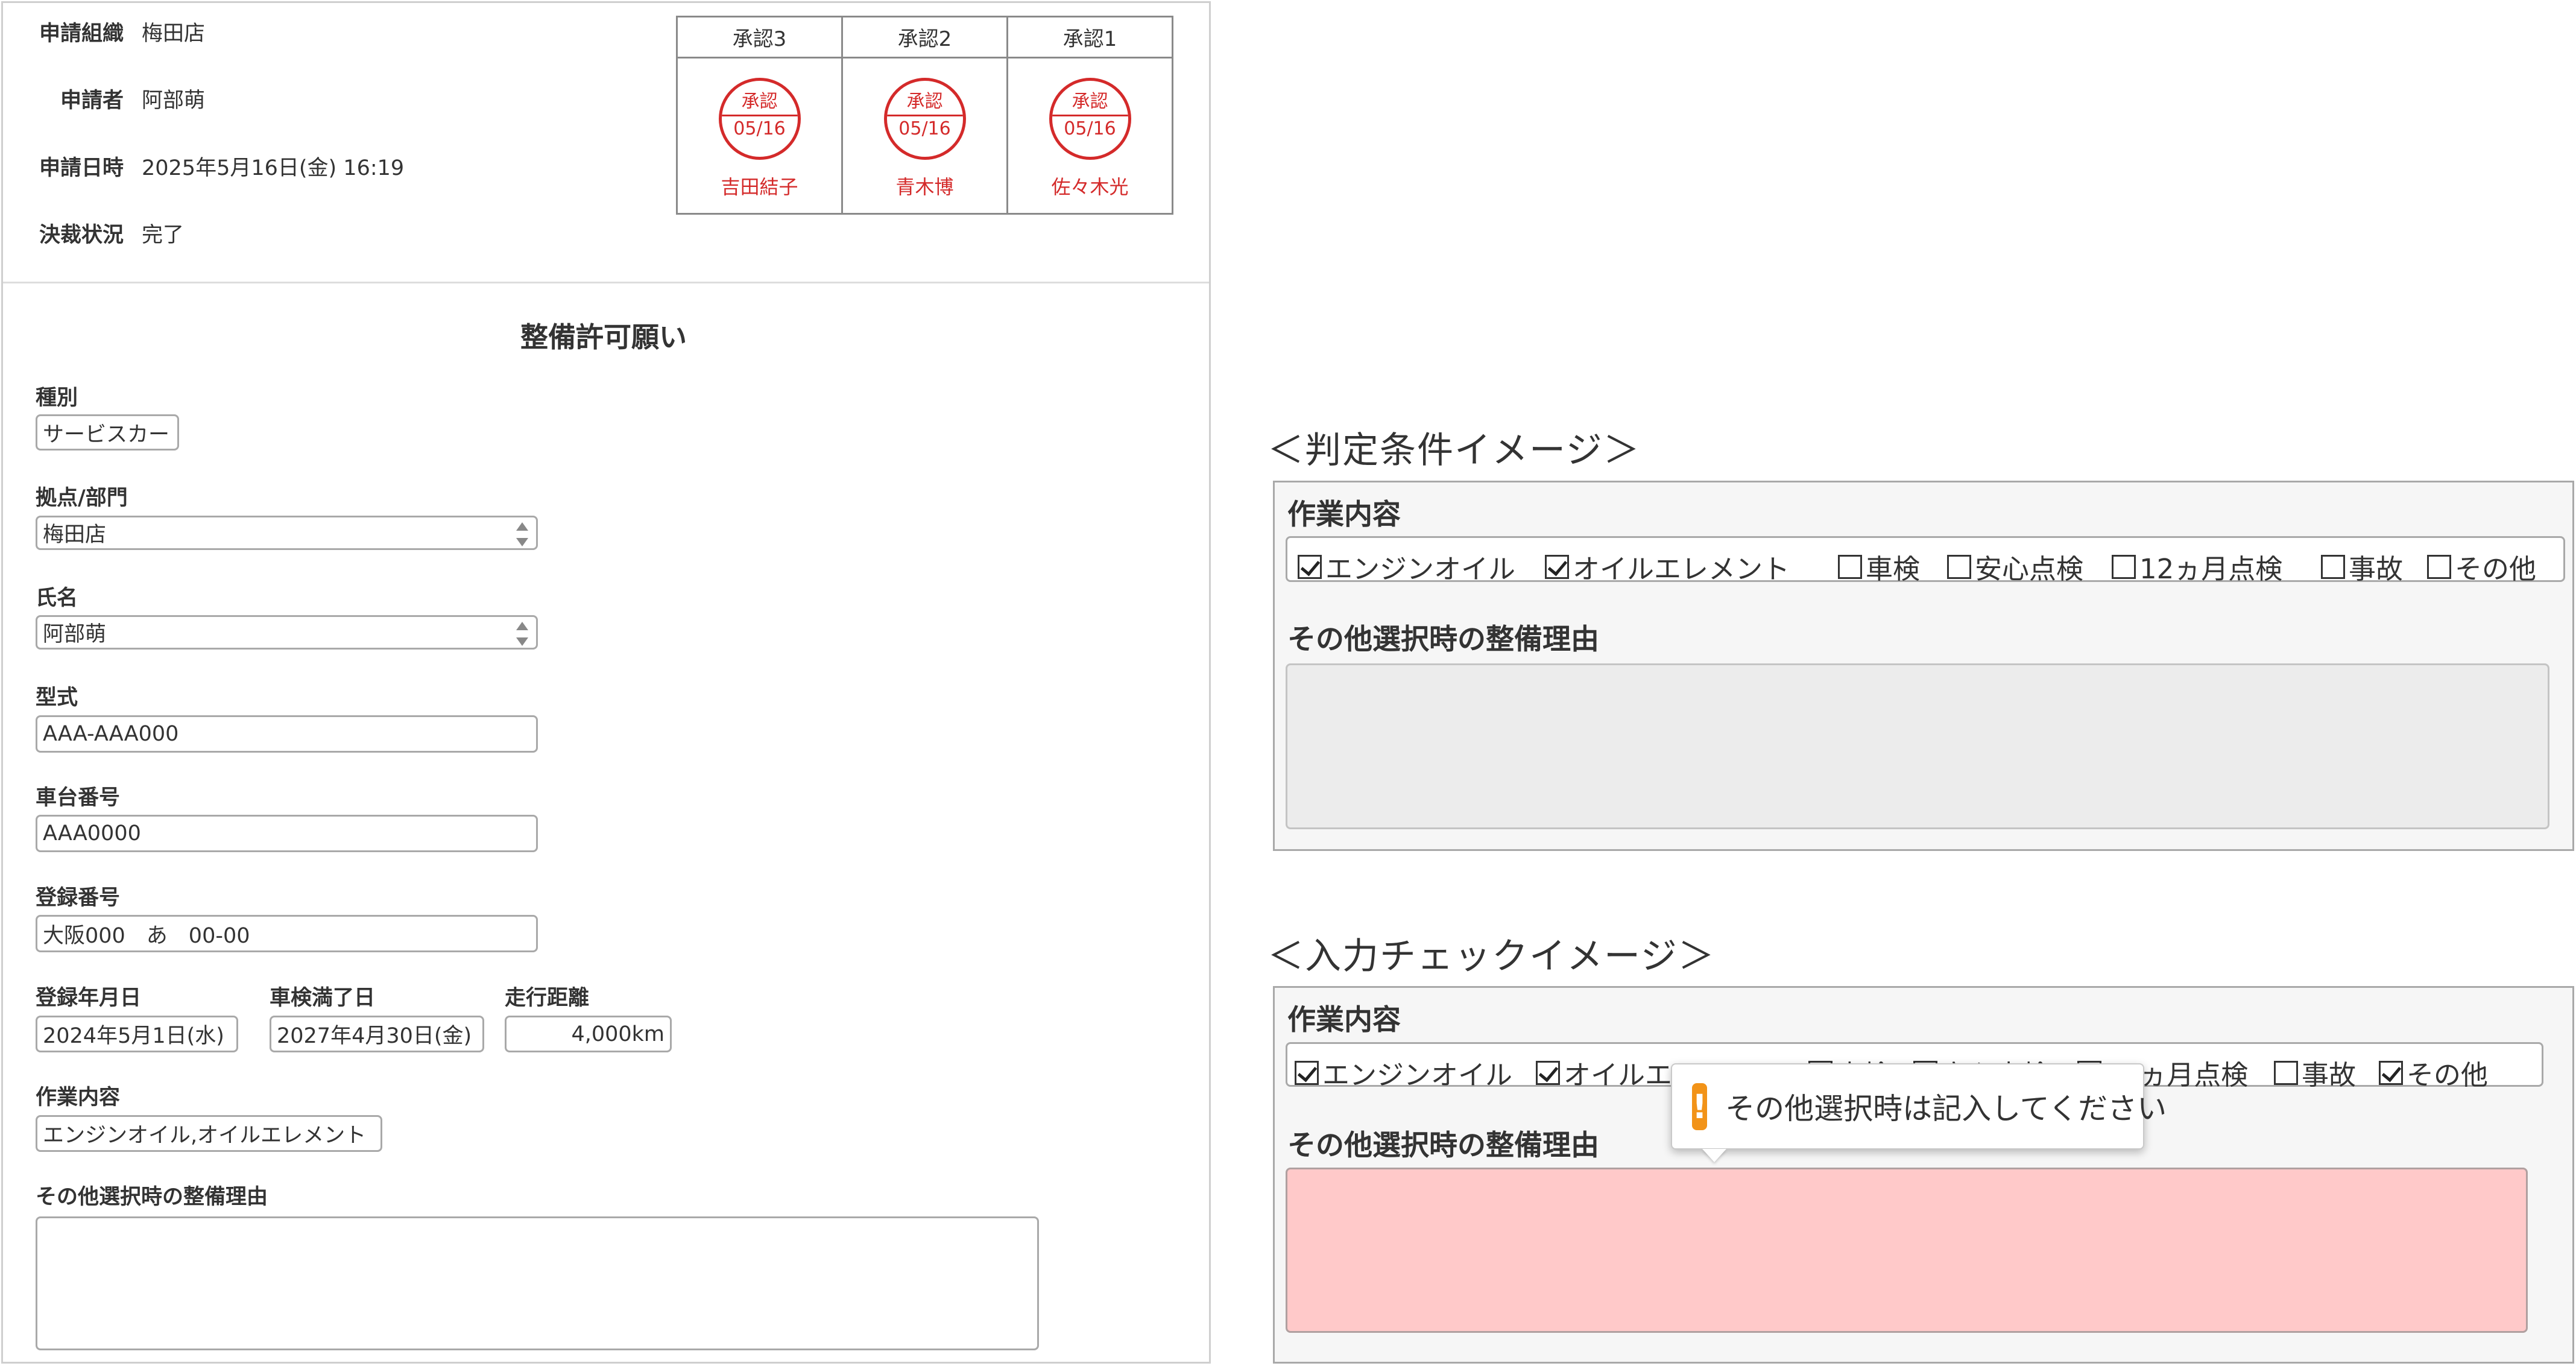 This screenshot has width=2576, height=1366. What do you see at coordinates (924, 186) in the screenshot?
I see `approver-name: 青木博` at bounding box center [924, 186].